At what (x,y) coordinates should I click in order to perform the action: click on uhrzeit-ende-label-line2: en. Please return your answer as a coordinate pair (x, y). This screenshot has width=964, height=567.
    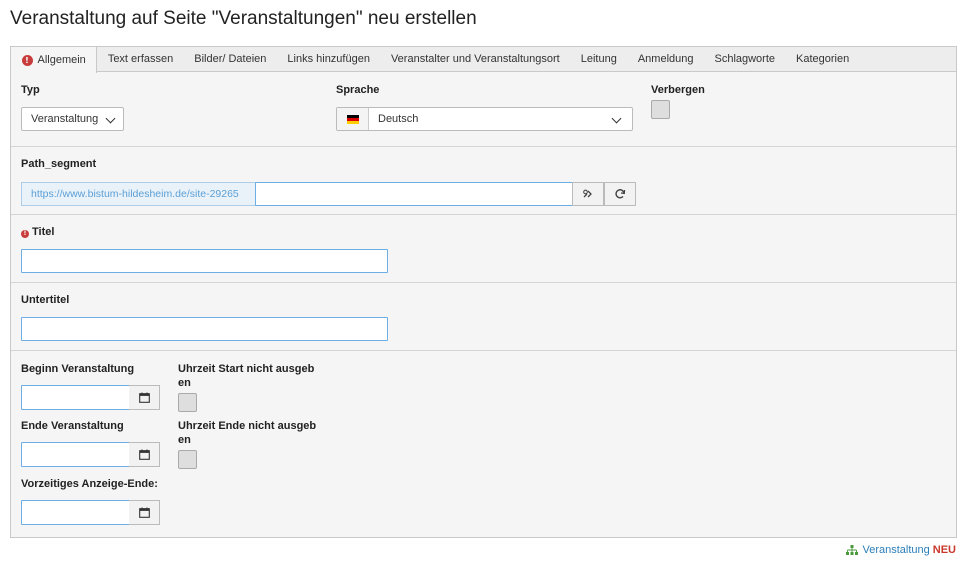
    Looking at the image, I should click on (184, 440).